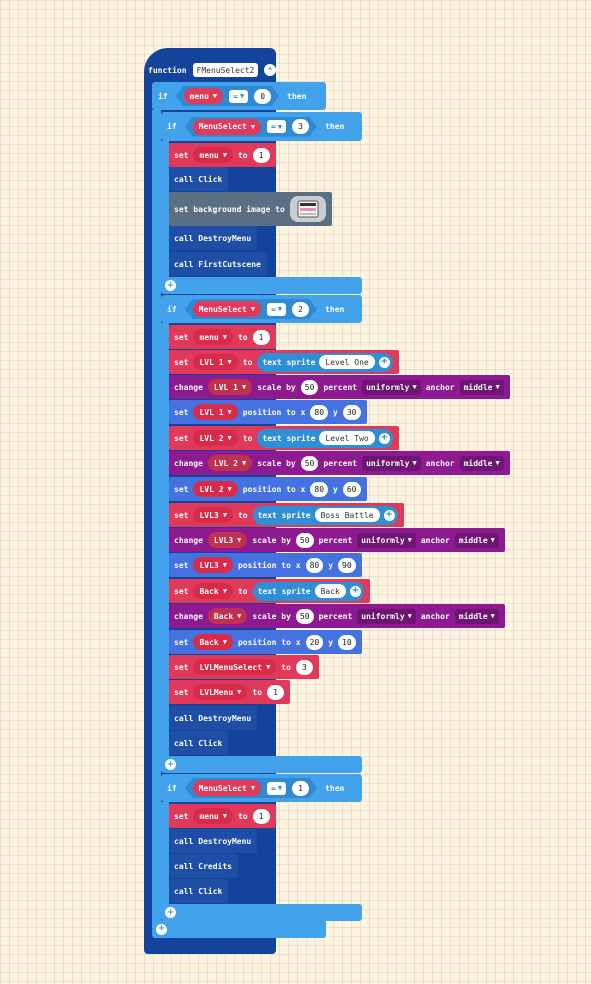 The height and width of the screenshot is (984, 591). What do you see at coordinates (262, 96) in the screenshot?
I see `compare-value: 0` at bounding box center [262, 96].